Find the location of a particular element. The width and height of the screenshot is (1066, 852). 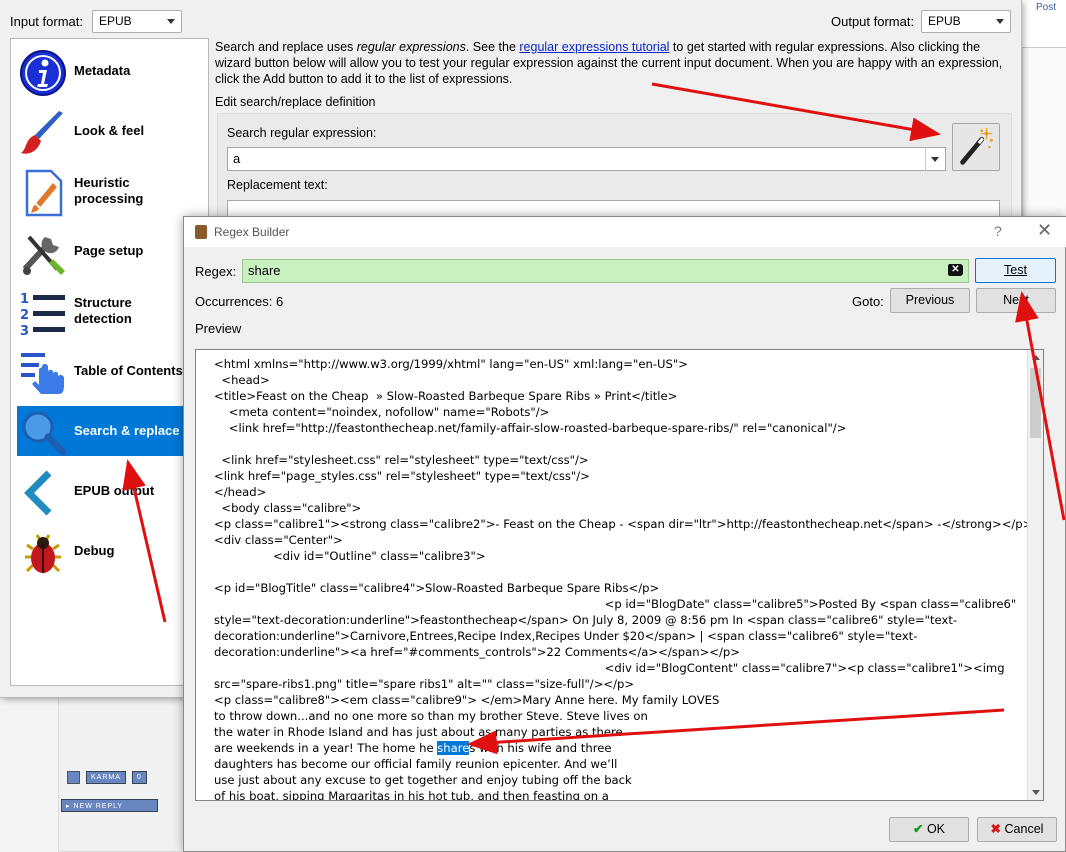

occurrences-value: 6 is located at coordinates (279, 301).